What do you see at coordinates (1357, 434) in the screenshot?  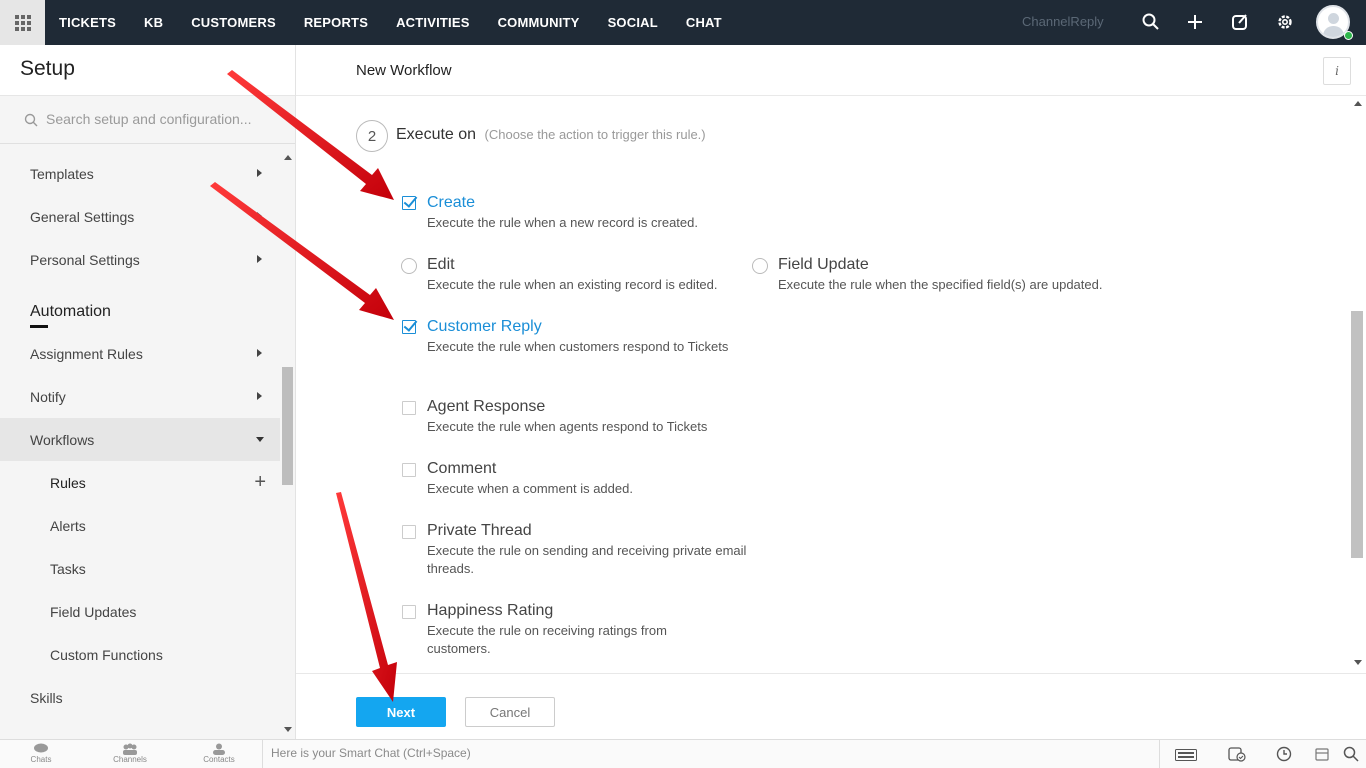 I see `main-scrollbar-thumb` at bounding box center [1357, 434].